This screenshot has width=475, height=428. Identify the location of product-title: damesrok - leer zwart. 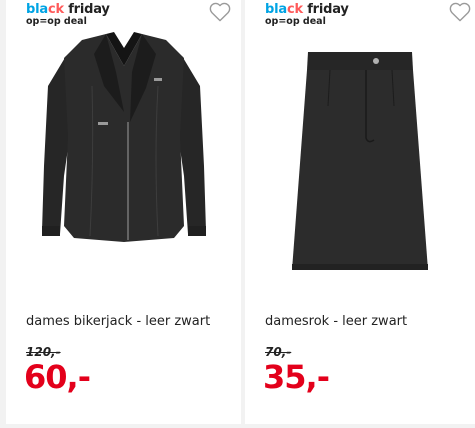
(336, 321).